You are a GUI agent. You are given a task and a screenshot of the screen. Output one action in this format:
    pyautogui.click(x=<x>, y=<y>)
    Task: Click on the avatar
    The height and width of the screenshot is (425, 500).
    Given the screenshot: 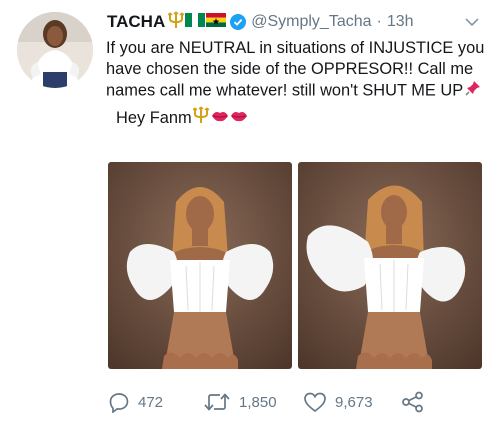 What is the action you would take?
    pyautogui.click(x=55, y=50)
    